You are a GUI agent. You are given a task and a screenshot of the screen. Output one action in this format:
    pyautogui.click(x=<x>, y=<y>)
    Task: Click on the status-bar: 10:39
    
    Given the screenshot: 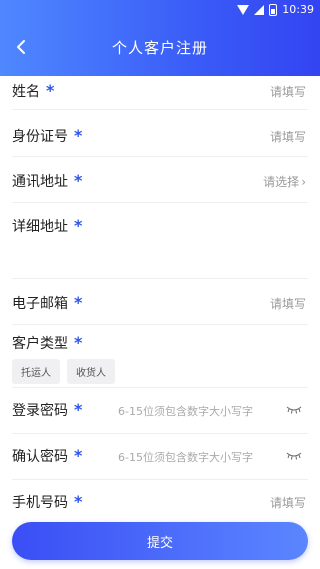 What is the action you would take?
    pyautogui.click(x=160, y=10)
    